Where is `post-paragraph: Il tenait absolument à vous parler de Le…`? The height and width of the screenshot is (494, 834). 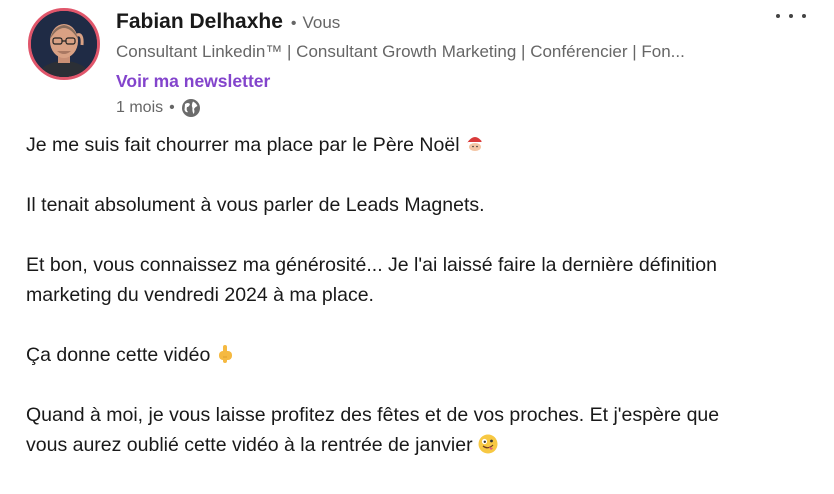
post-paragraph: Il tenait absolument à vous parler de Le… is located at coordinates (421, 205).